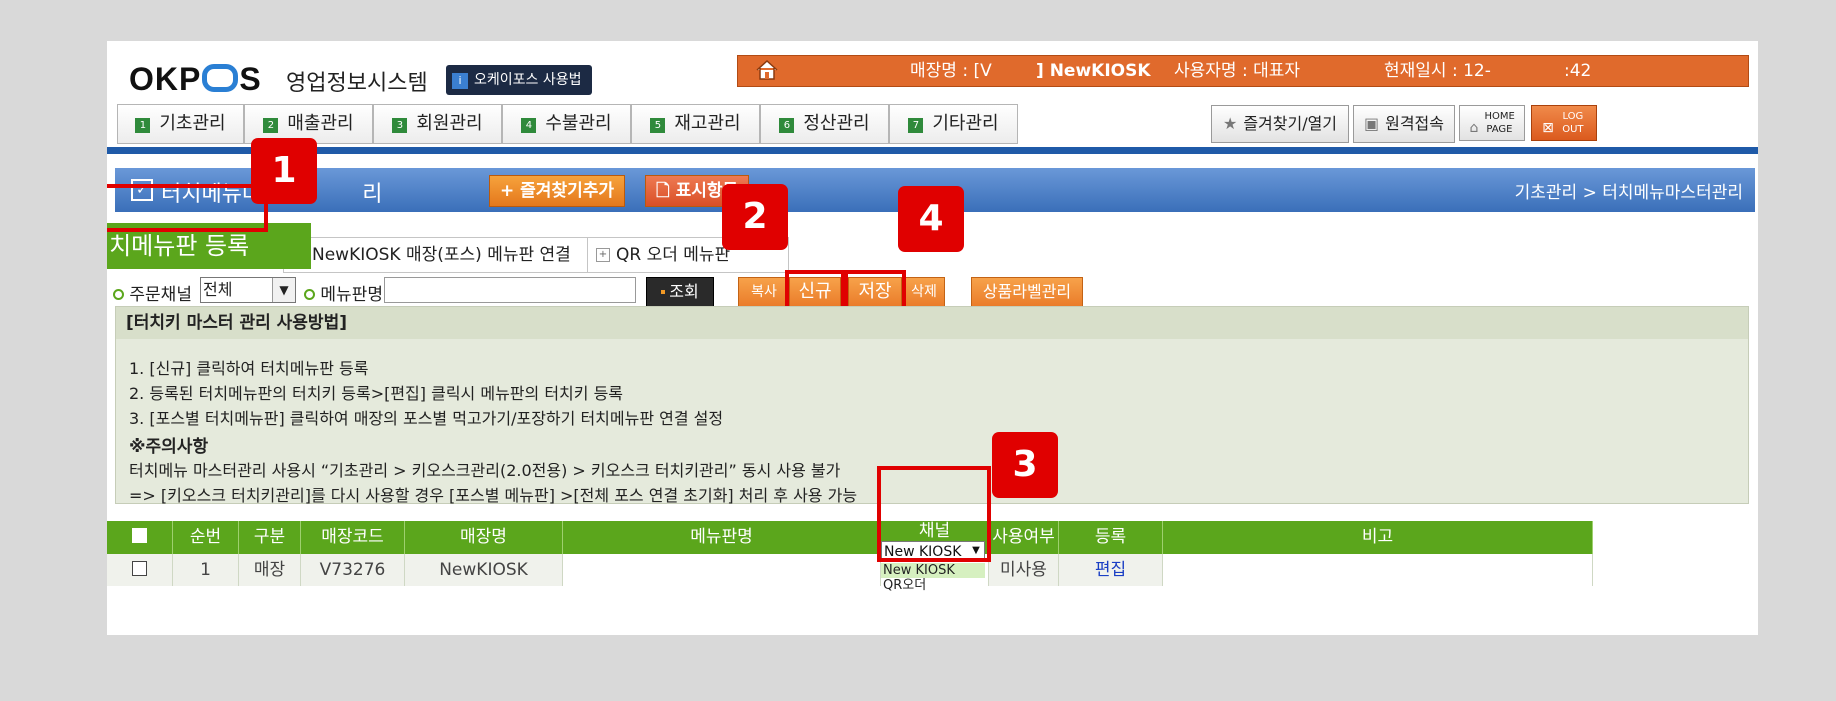  I want to click on close-icon: ⊠, so click(1548, 128).